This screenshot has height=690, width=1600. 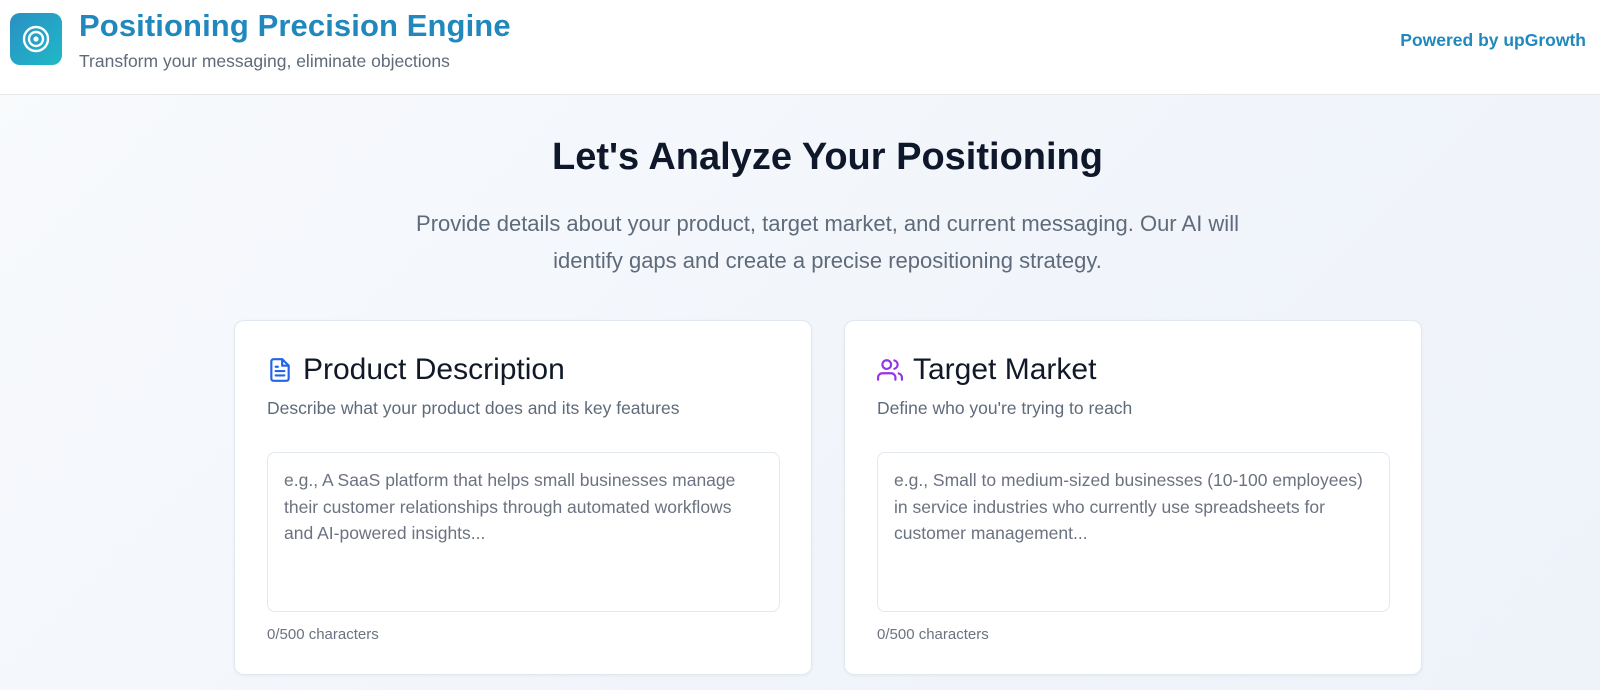 I want to click on target-market-input, so click(x=1133, y=532).